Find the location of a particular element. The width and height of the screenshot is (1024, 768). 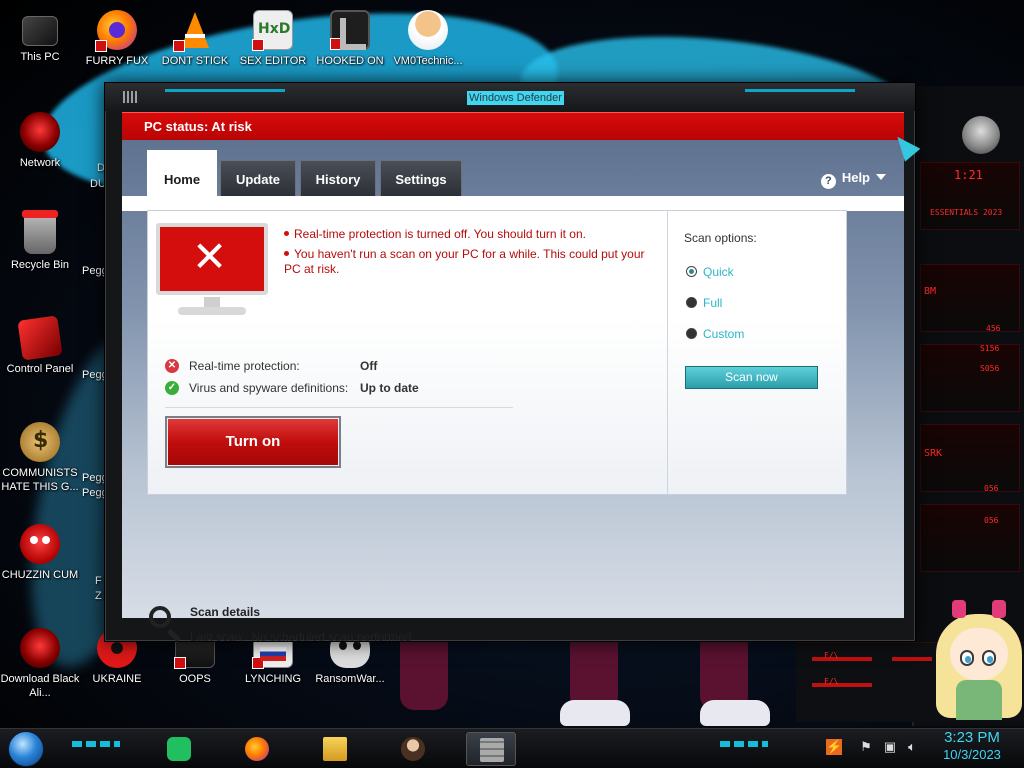

desktop-icon-label: LYNCHING is located at coordinates (273, 679).